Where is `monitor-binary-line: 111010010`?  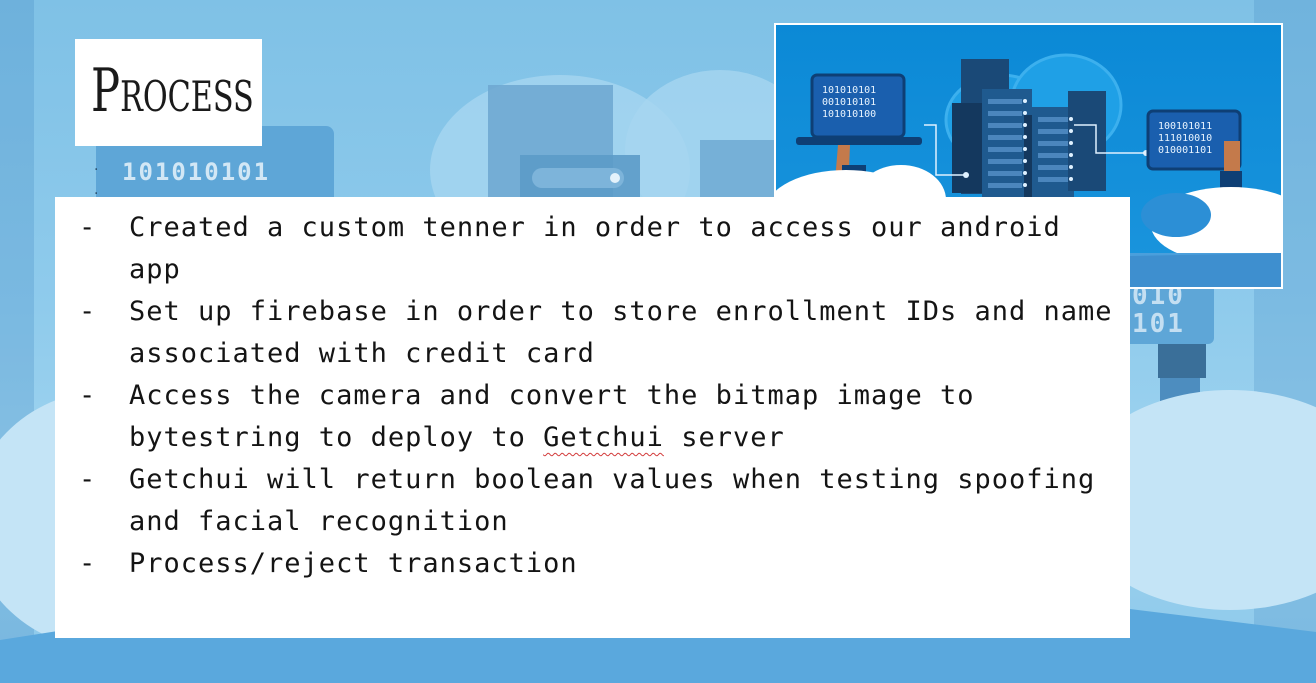 monitor-binary-line: 111010010 is located at coordinates (1185, 138).